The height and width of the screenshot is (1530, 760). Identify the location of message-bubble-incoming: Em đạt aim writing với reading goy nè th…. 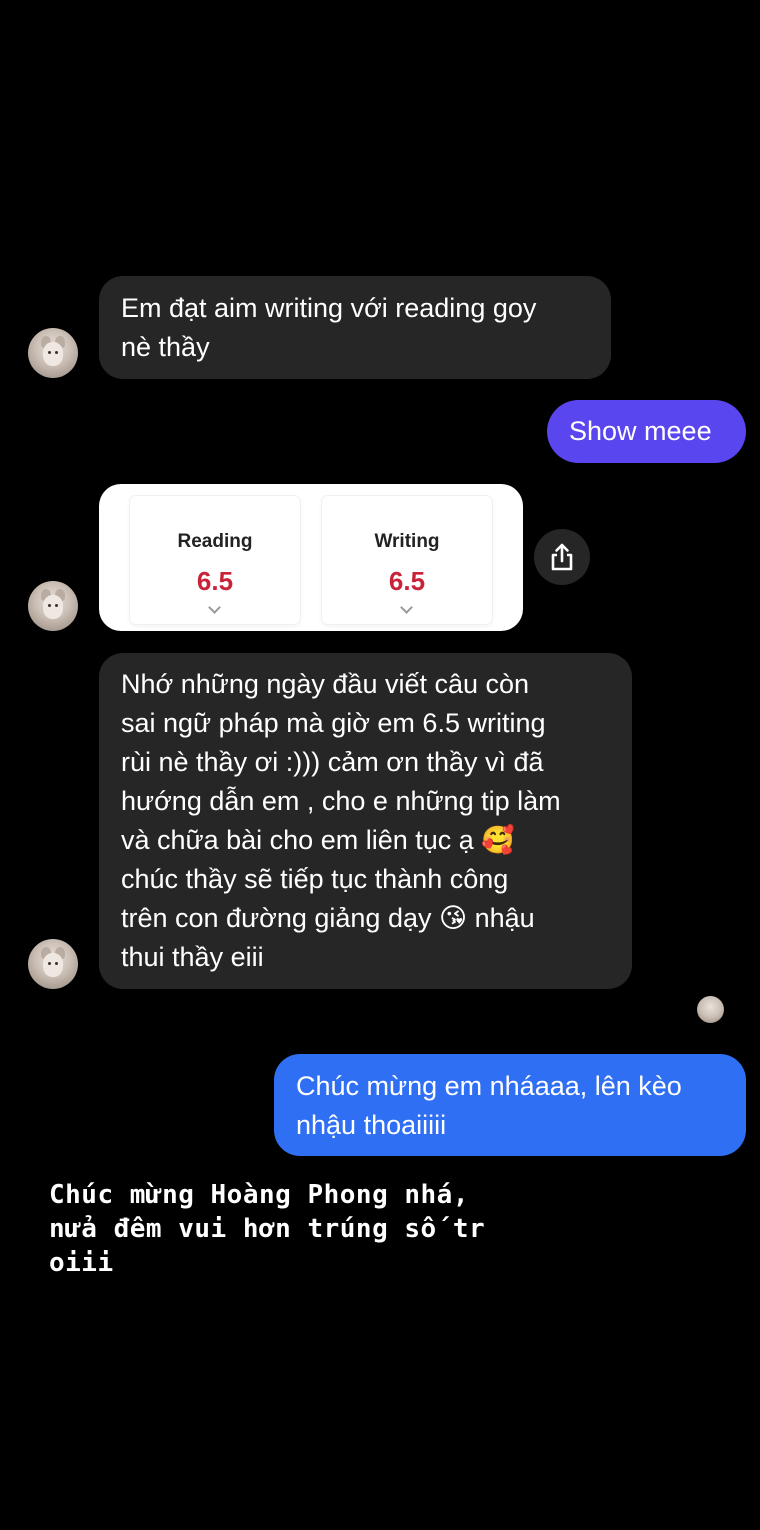
(355, 327).